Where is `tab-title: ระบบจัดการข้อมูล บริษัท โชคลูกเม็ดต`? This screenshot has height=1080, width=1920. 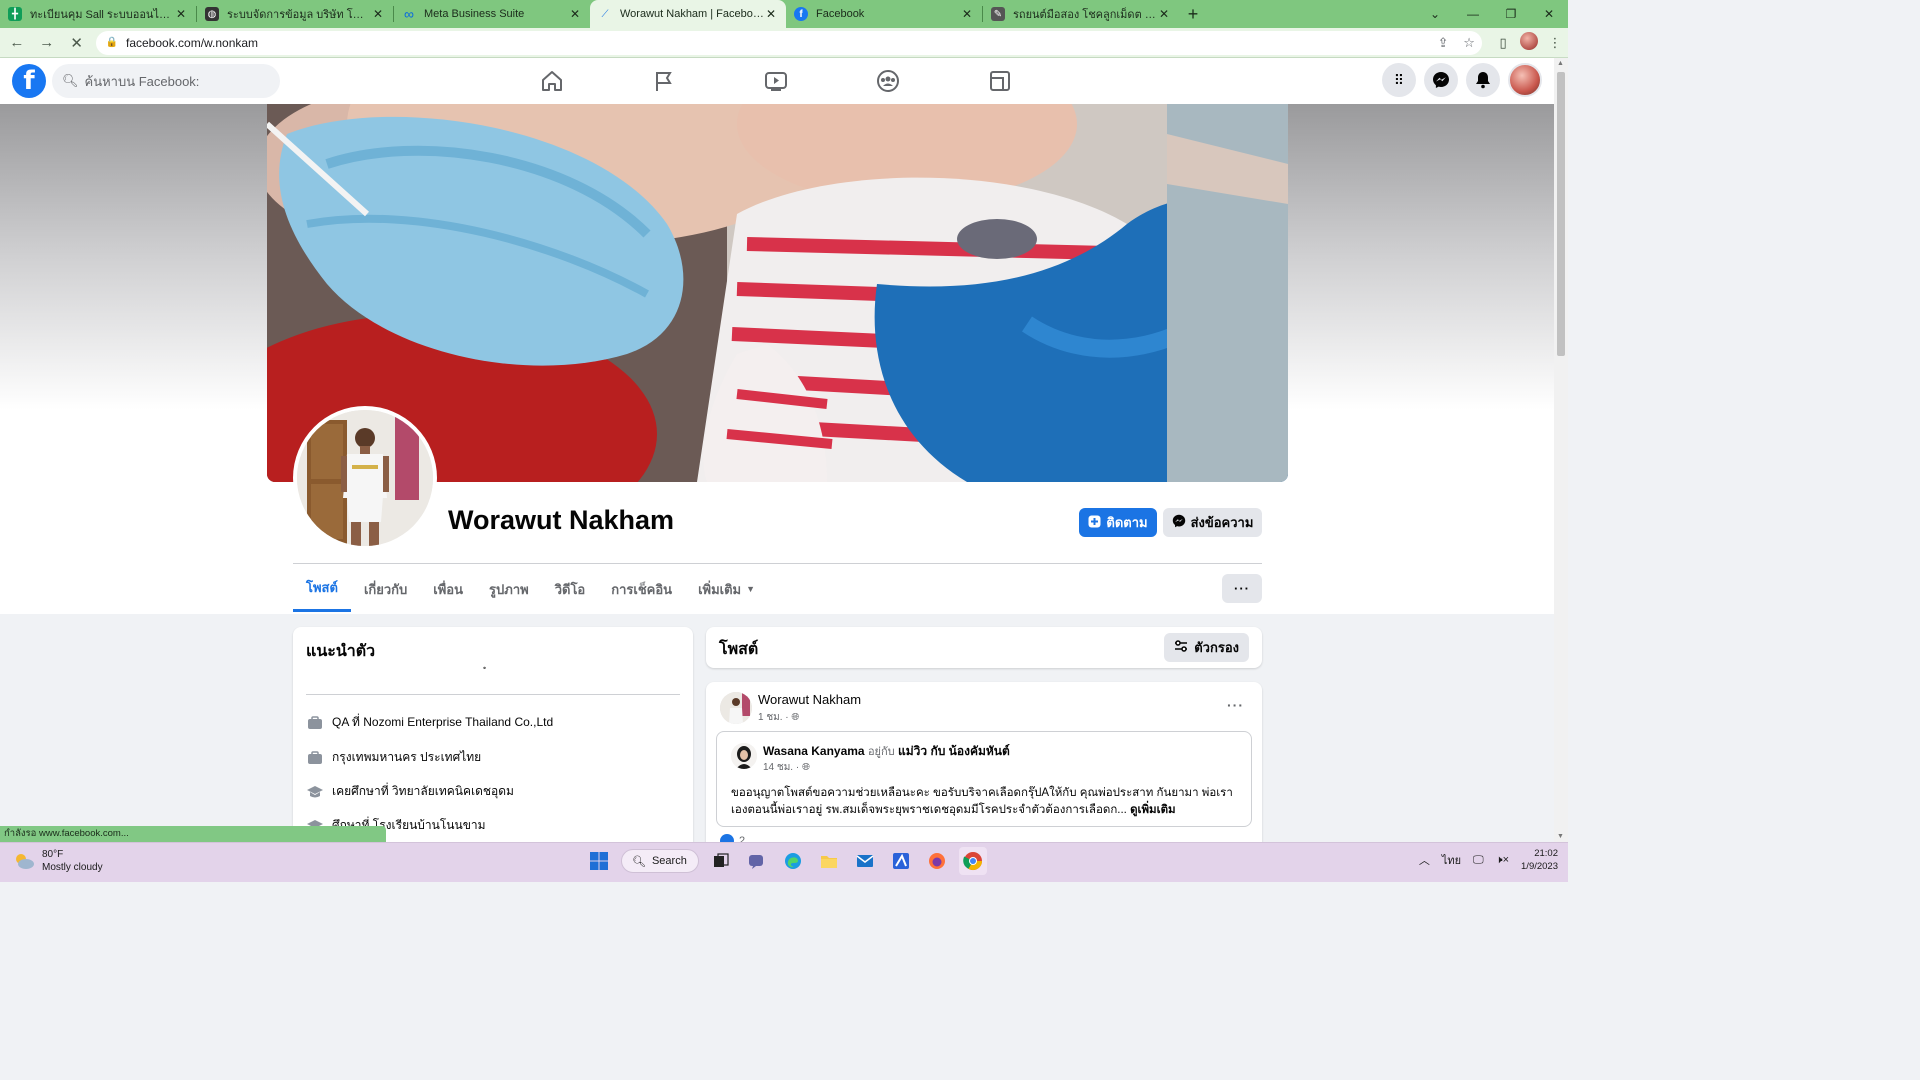 tab-title: ระบบจัดการข้อมูล บริษัท โชคลูกเม็ดต is located at coordinates (299, 15).